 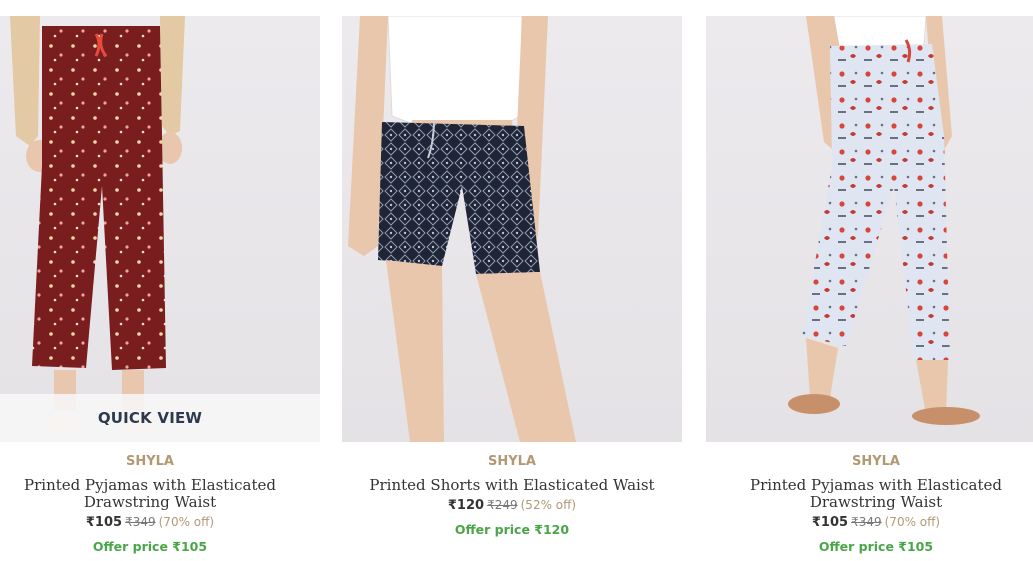 I want to click on sale-price: ₹120, so click(x=466, y=505).